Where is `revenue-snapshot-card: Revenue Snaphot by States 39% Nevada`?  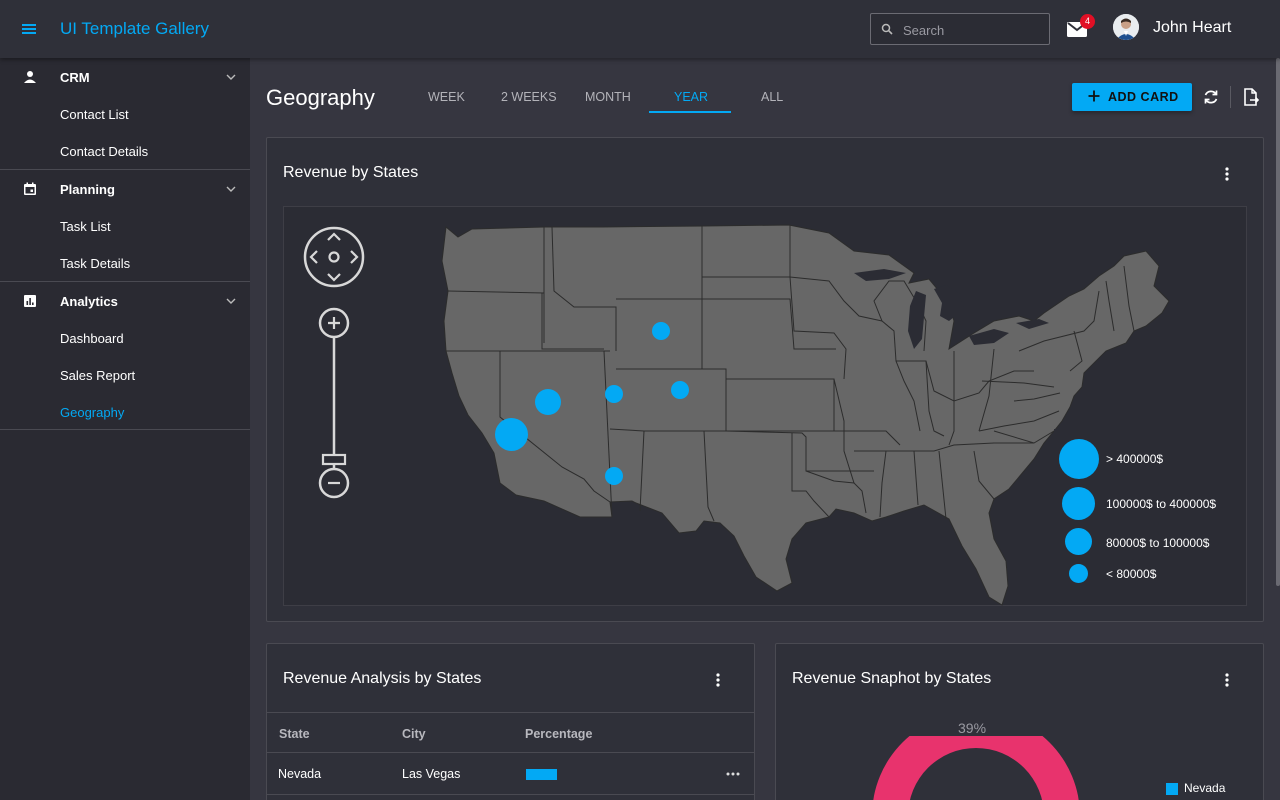
revenue-snapshot-card: Revenue Snaphot by States 39% Nevada is located at coordinates (1019, 721).